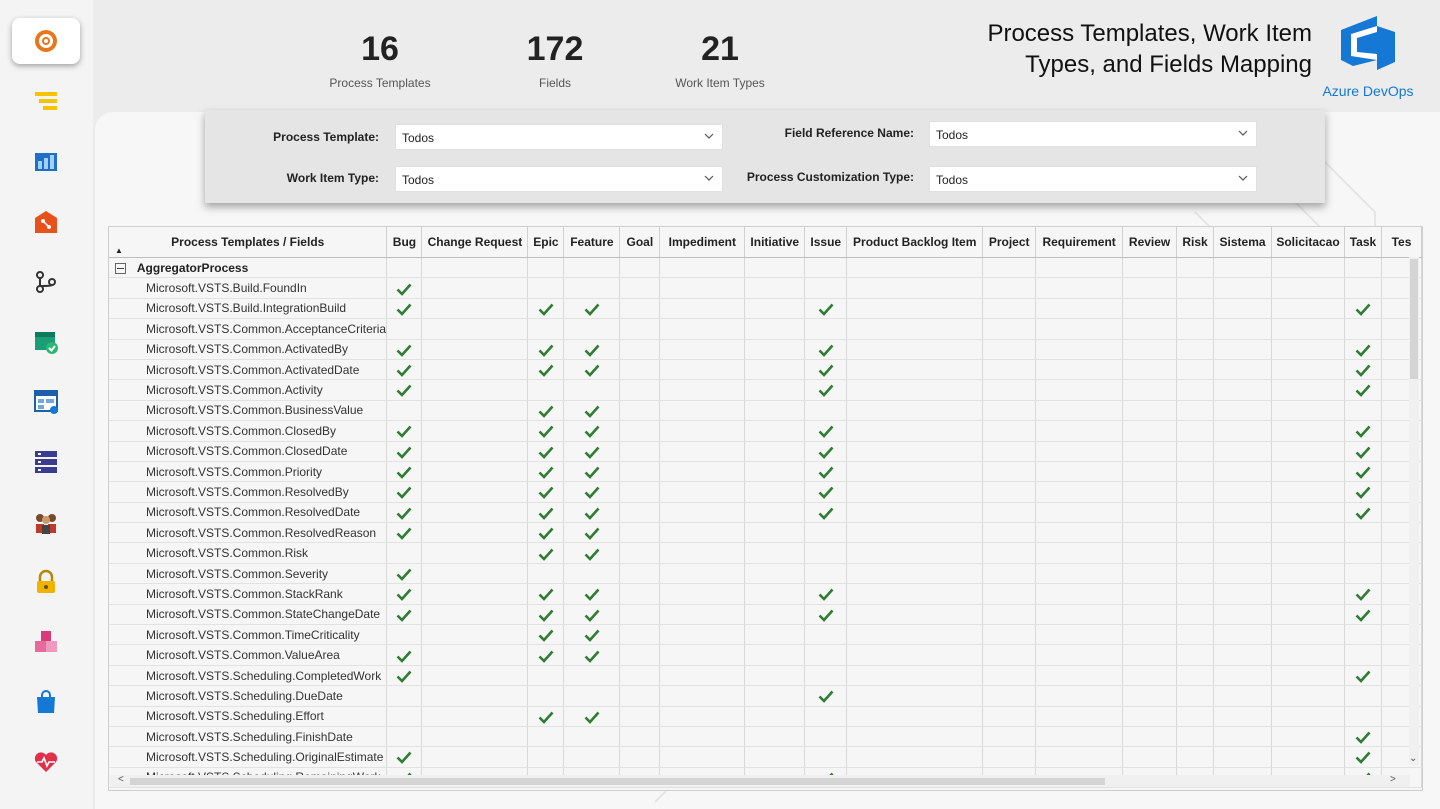 This screenshot has width=1440, height=809. Describe the element at coordinates (1093, 179) in the screenshot. I see `process-customization-type-select: Todos` at that location.